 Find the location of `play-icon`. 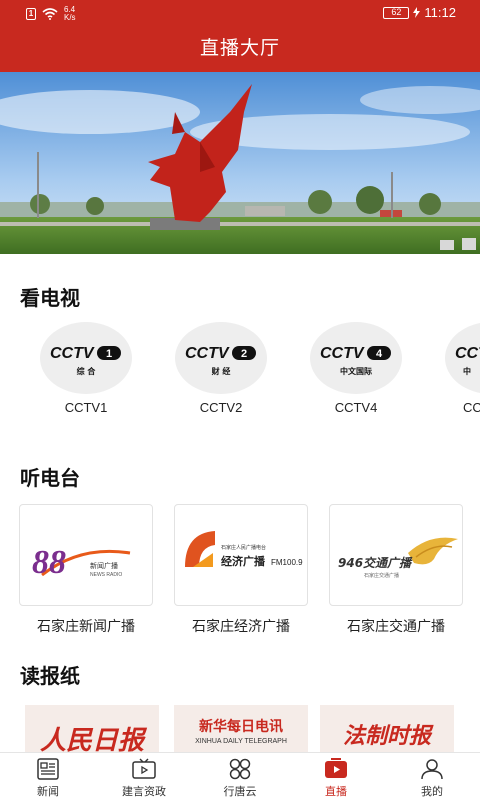

play-icon is located at coordinates (336, 768).